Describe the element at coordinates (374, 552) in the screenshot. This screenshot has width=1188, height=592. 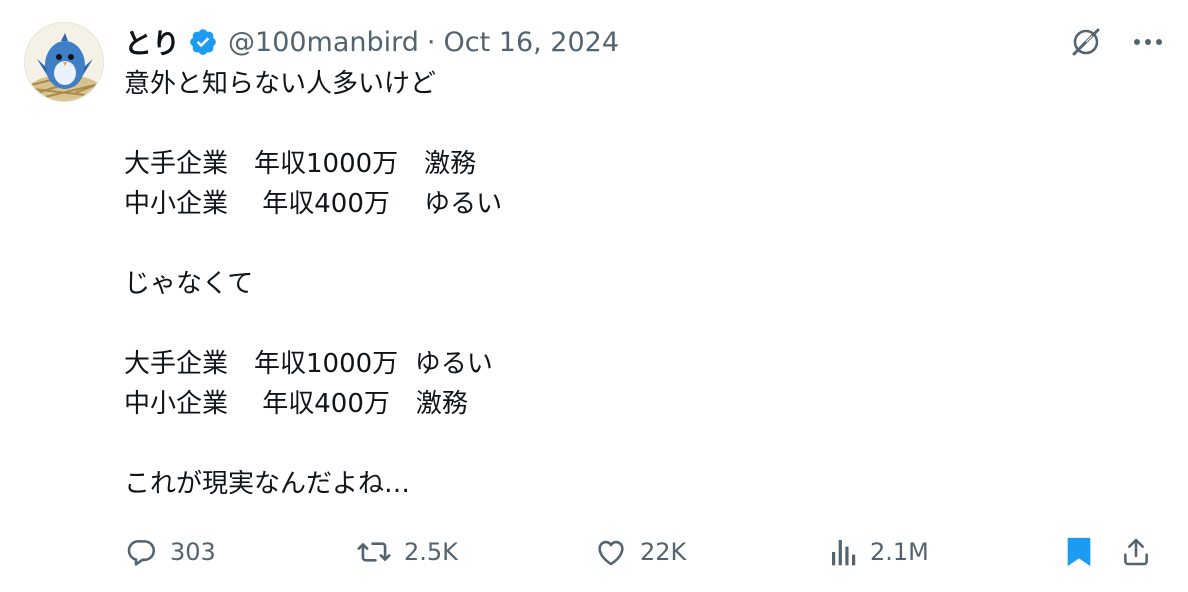
I see `repost-icon` at that location.